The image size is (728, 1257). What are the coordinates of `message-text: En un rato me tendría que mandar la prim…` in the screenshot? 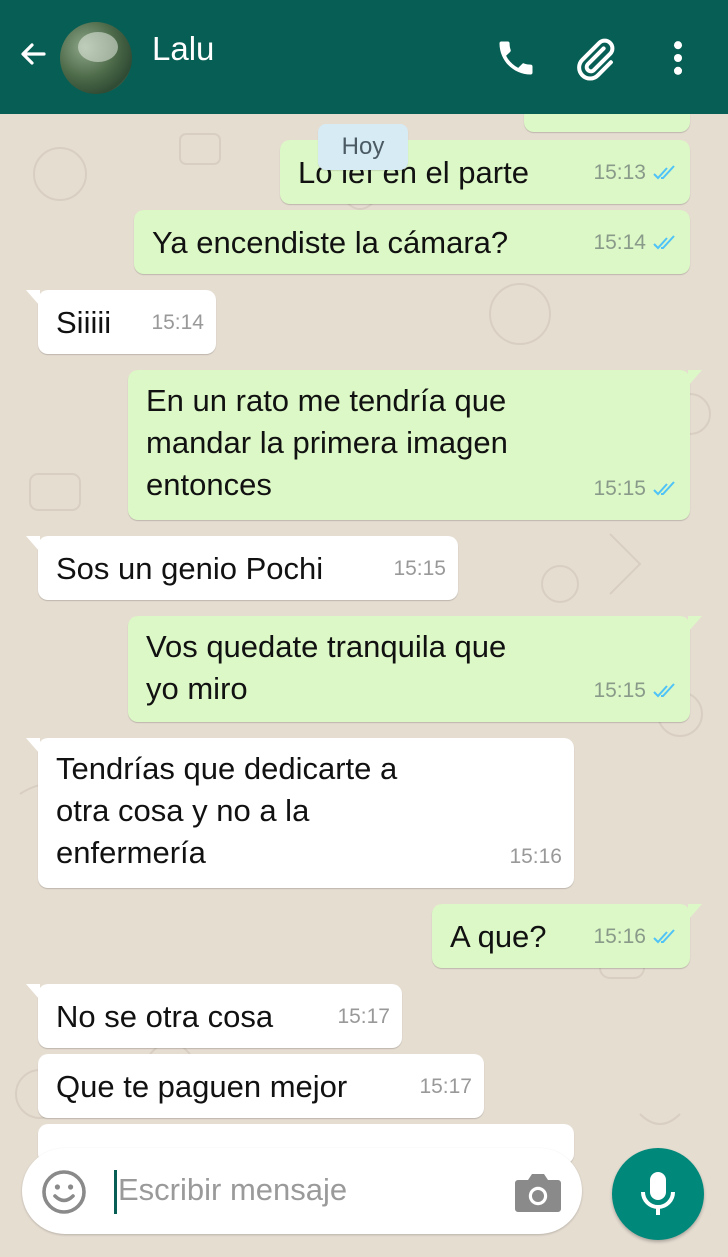 It's located at (327, 443).